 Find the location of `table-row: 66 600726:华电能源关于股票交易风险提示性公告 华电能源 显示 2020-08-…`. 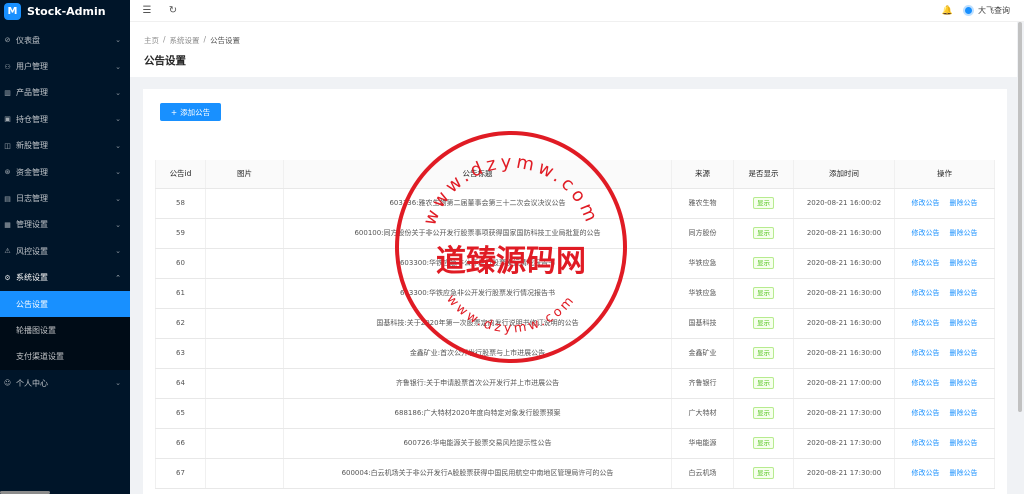

table-row: 66 600726:华电能源关于股票交易风险提示性公告 华电能源 显示 2020-08-… is located at coordinates (575, 443).